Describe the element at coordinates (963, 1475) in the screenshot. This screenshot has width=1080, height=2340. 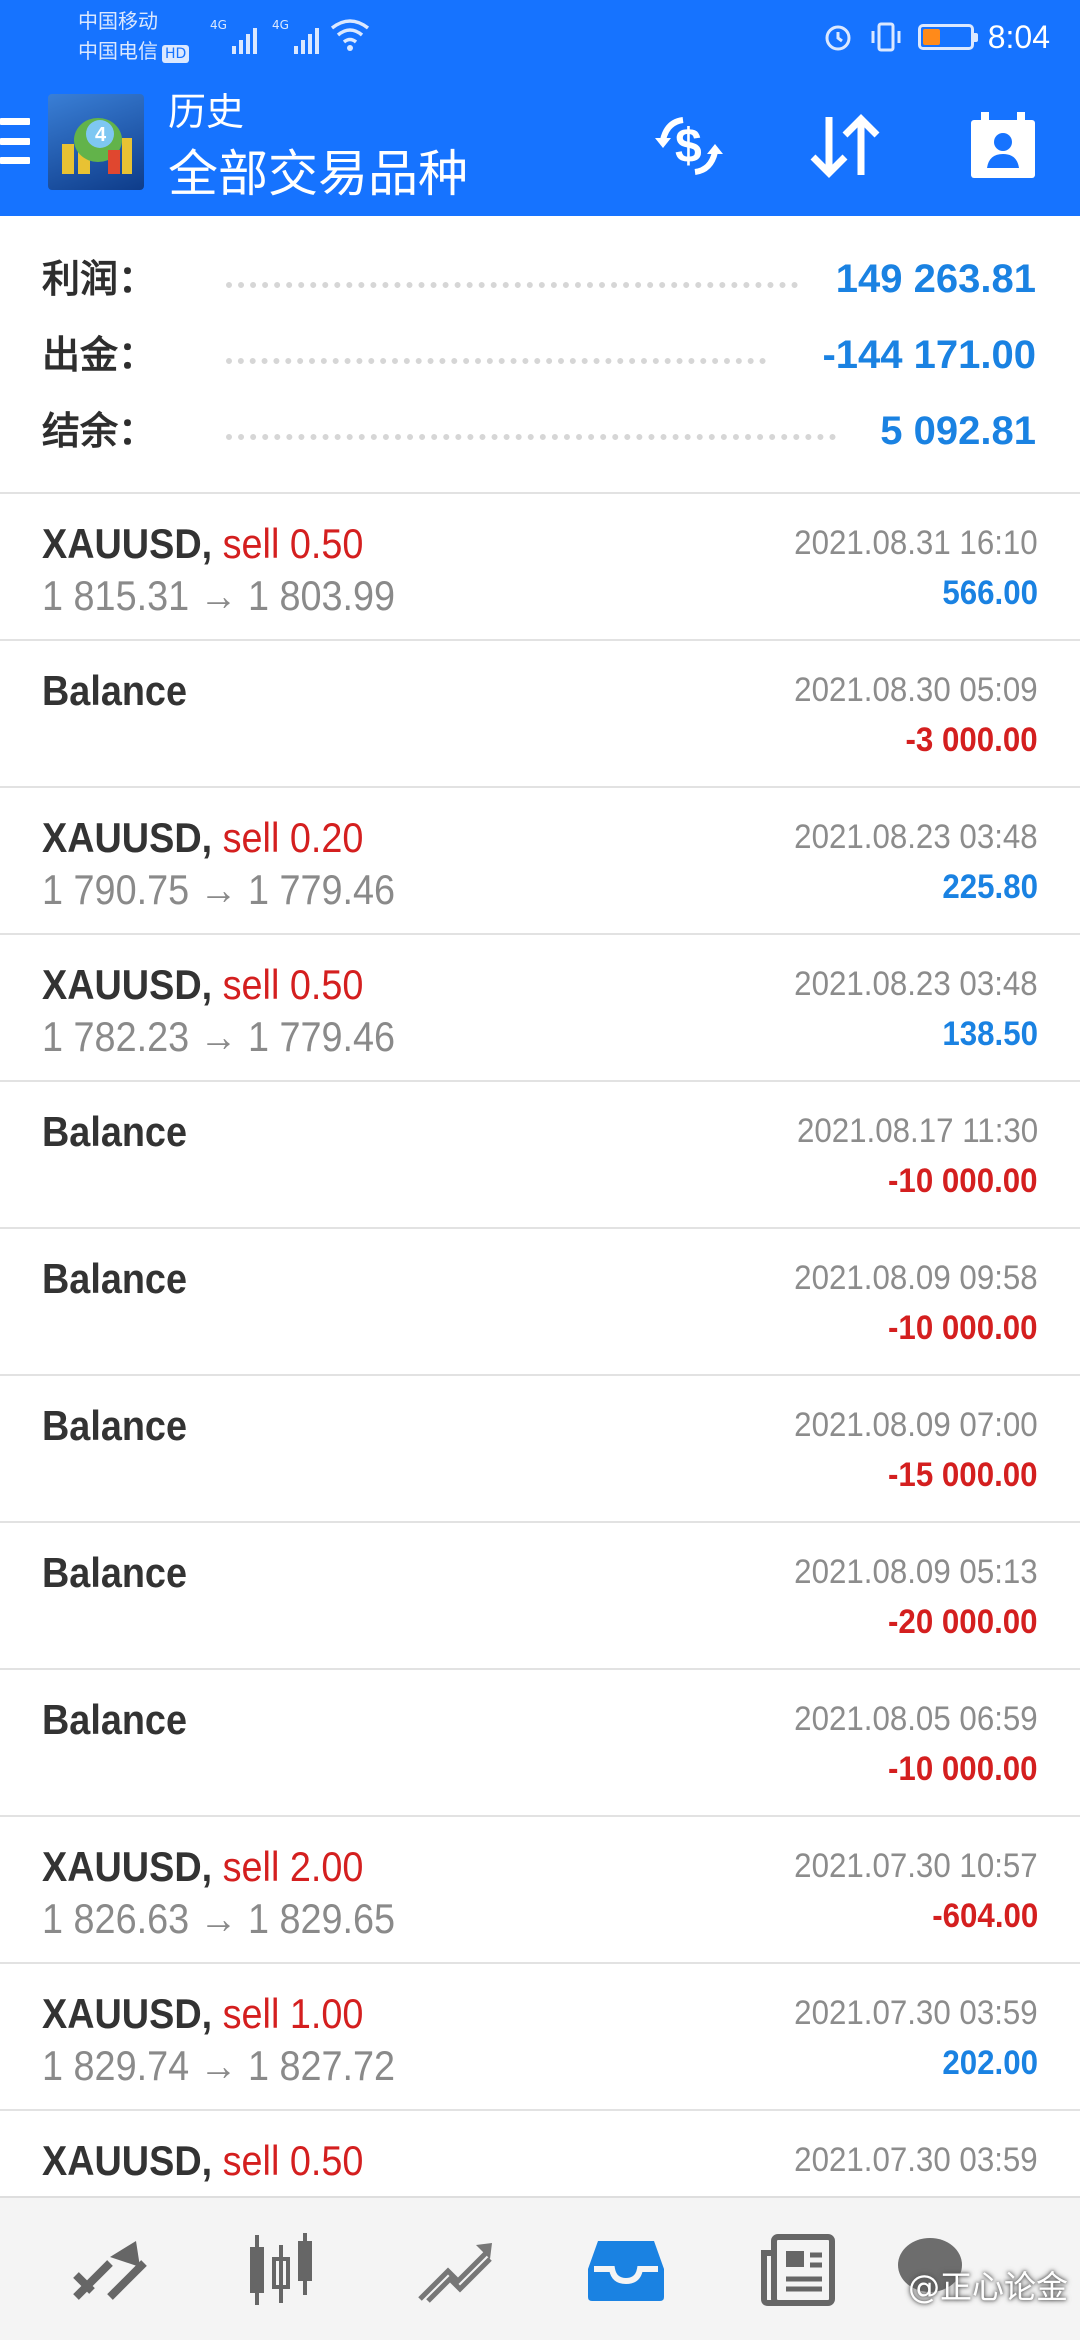
I see `deal-profit: -15 000.00` at that location.